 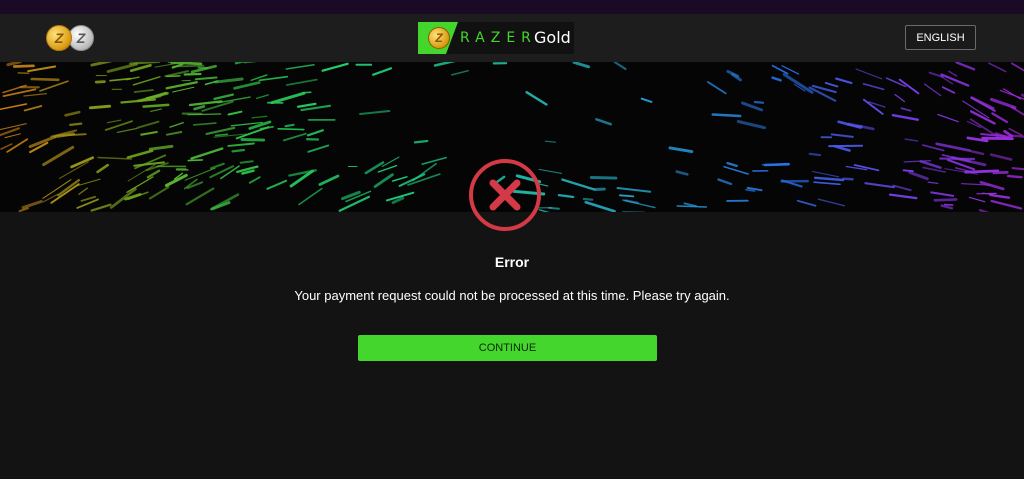 What do you see at coordinates (507, 348) in the screenshot?
I see `continue-button: CONTINUE` at bounding box center [507, 348].